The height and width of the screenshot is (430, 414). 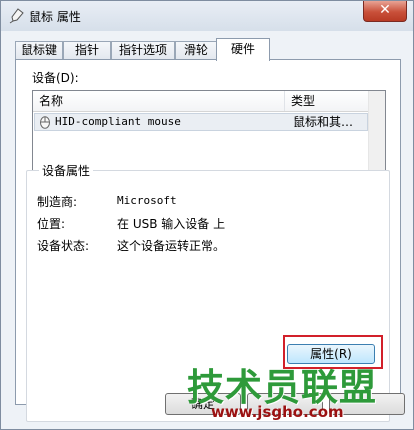 I want to click on tab-wheel: 滑轮, so click(x=196, y=50).